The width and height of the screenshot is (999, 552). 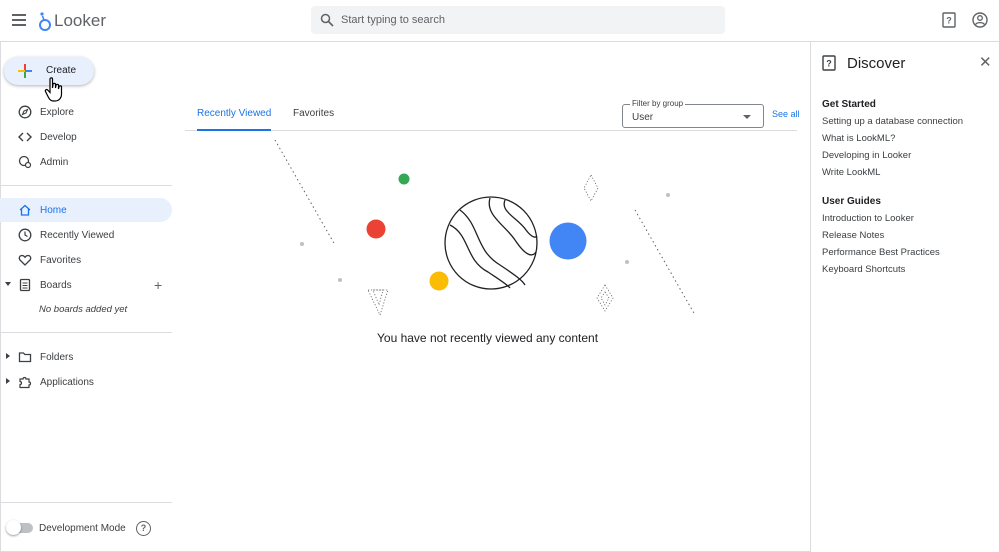 What do you see at coordinates (25, 382) in the screenshot?
I see `puzzle-icon` at bounding box center [25, 382].